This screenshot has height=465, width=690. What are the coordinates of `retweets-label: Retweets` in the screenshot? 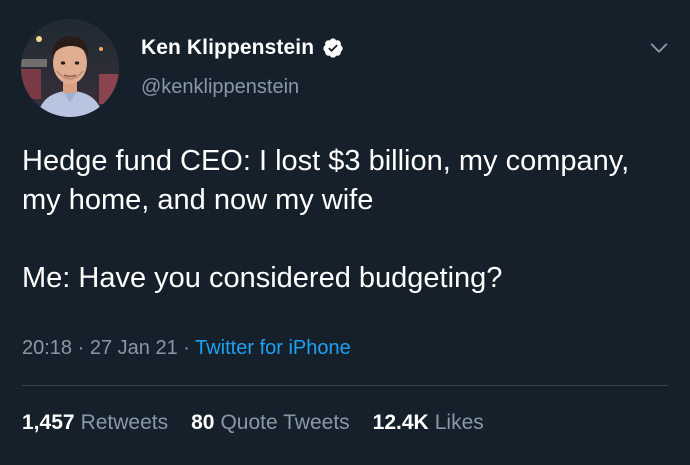 It's located at (124, 422).